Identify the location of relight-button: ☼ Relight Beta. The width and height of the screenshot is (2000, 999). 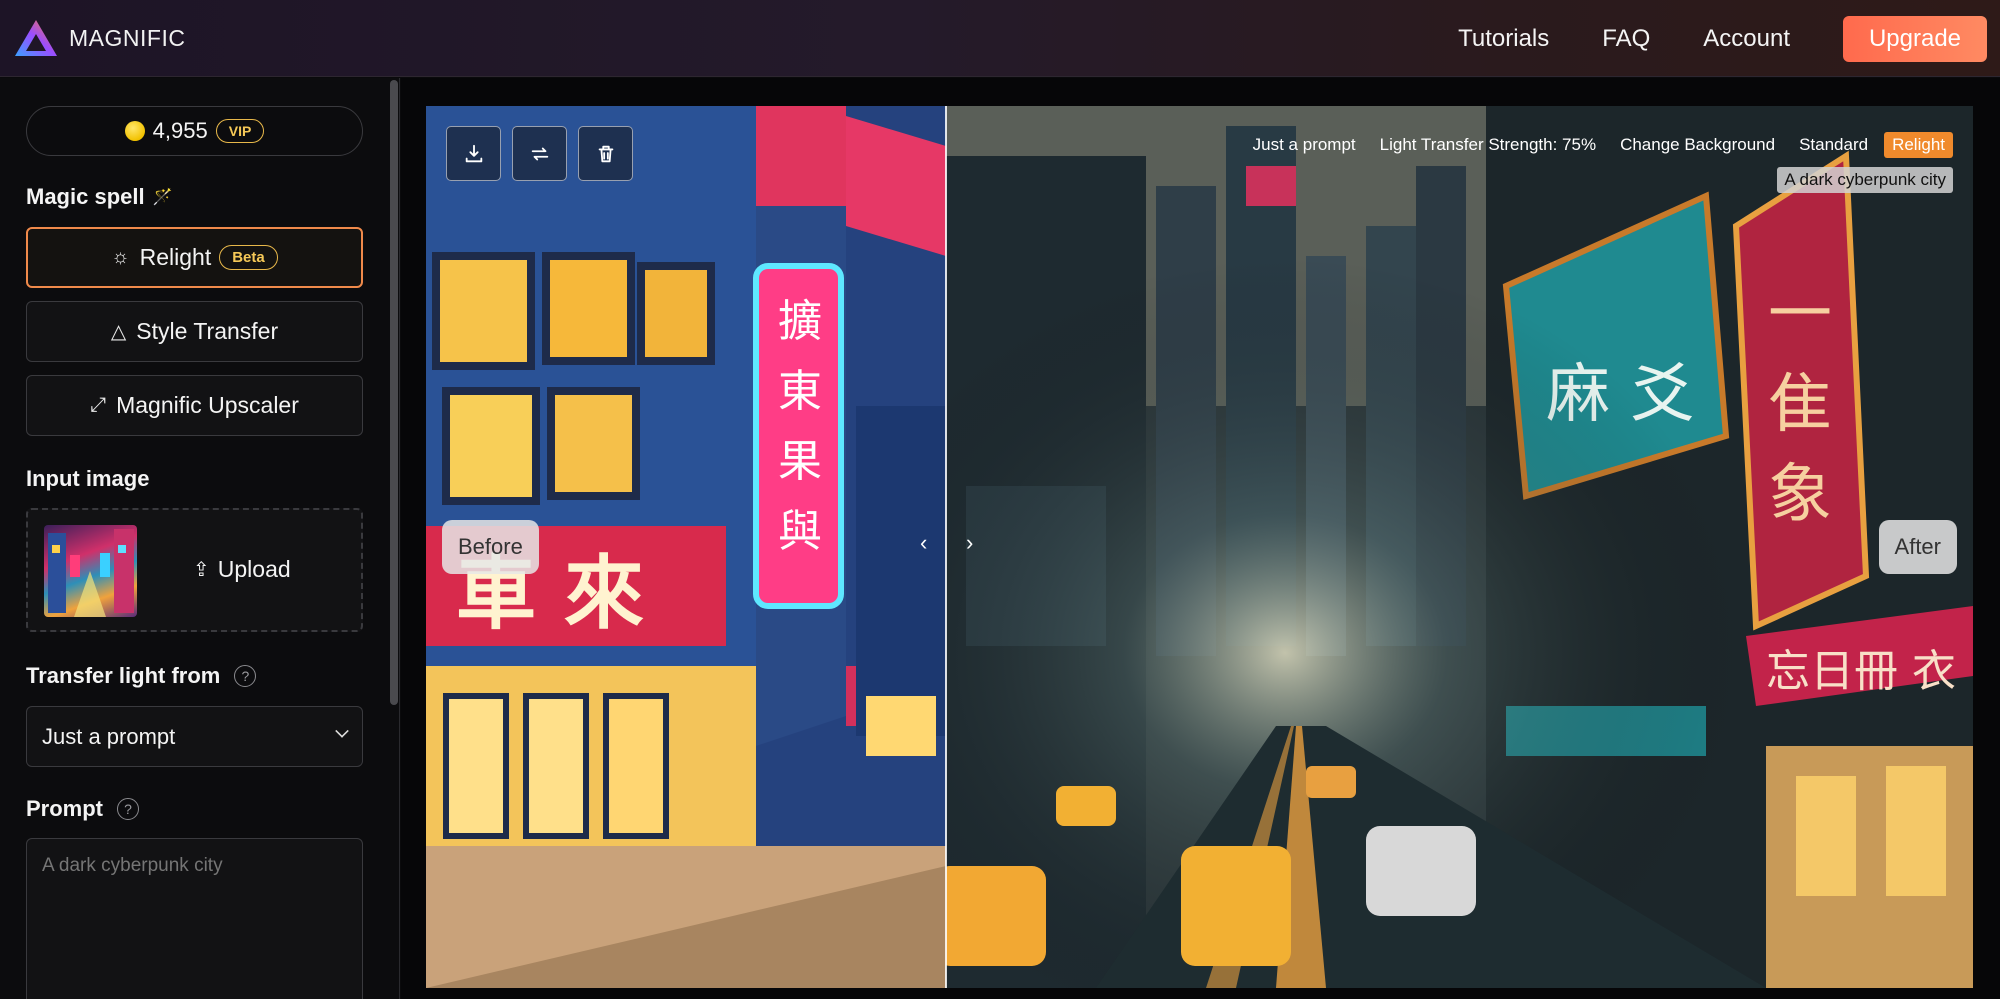
(194, 257).